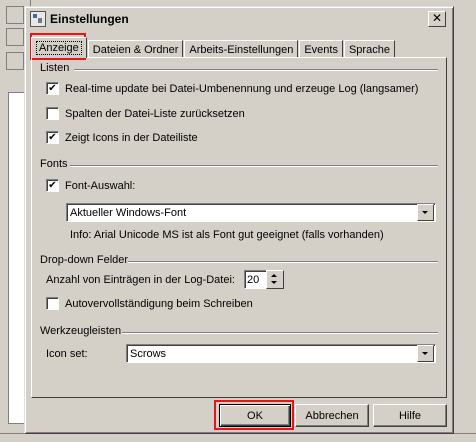 This screenshot has width=476, height=442. I want to click on ok-highlight-marker, so click(254, 415).